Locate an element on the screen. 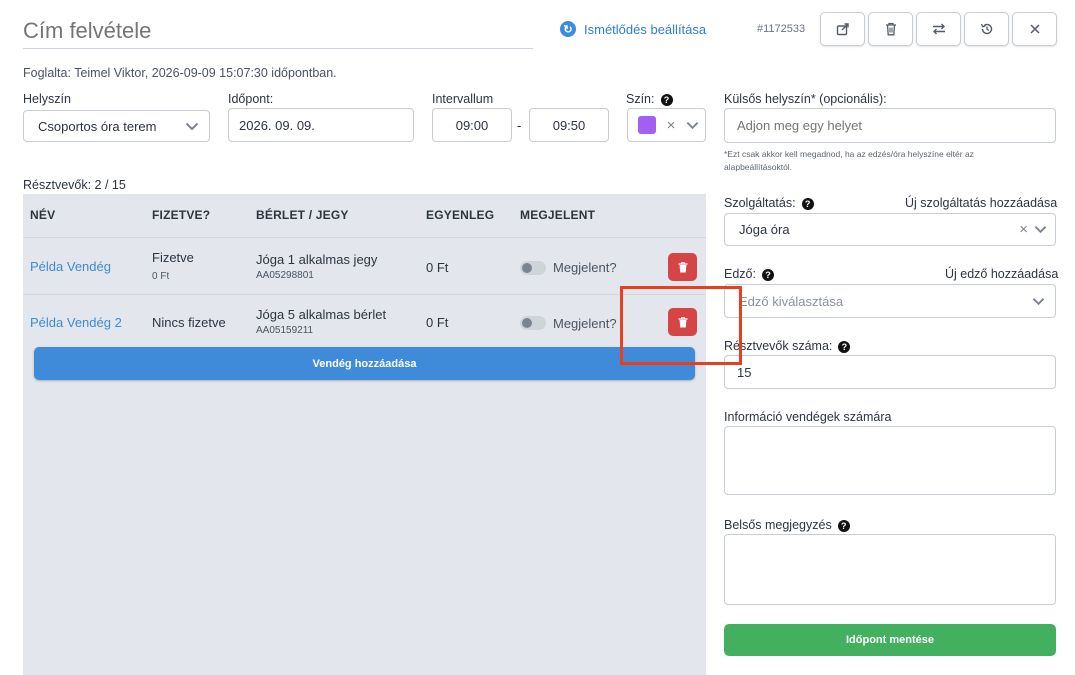  new-trainer-link: Új edző hozzáadása is located at coordinates (1001, 274).